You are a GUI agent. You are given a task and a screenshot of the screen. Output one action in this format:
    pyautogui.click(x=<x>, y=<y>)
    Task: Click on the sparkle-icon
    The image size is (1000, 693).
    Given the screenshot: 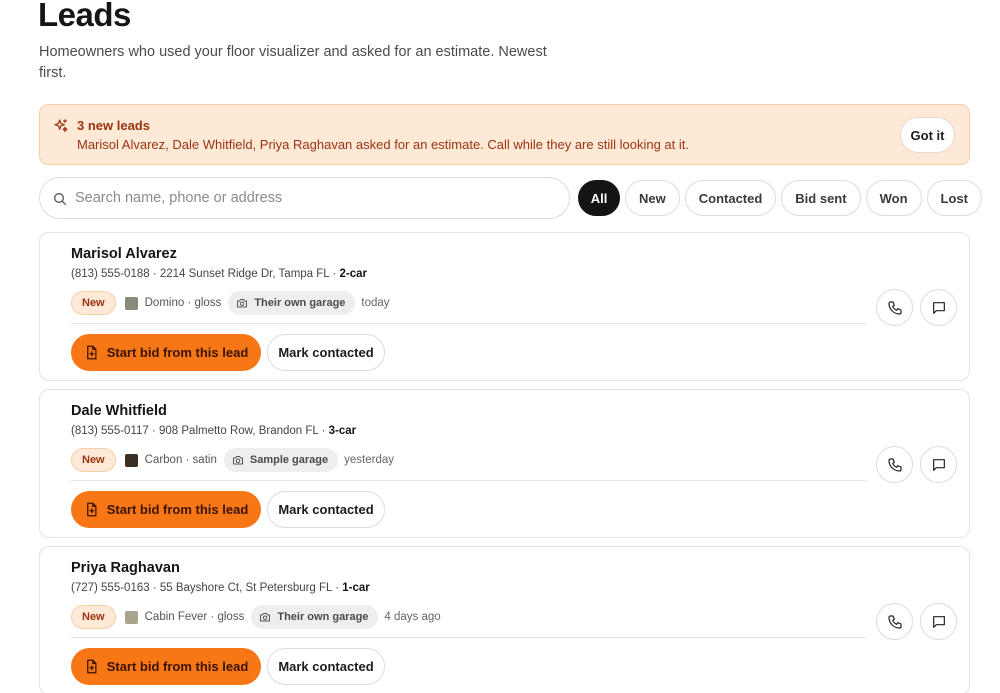 What is the action you would take?
    pyautogui.click(x=61, y=125)
    